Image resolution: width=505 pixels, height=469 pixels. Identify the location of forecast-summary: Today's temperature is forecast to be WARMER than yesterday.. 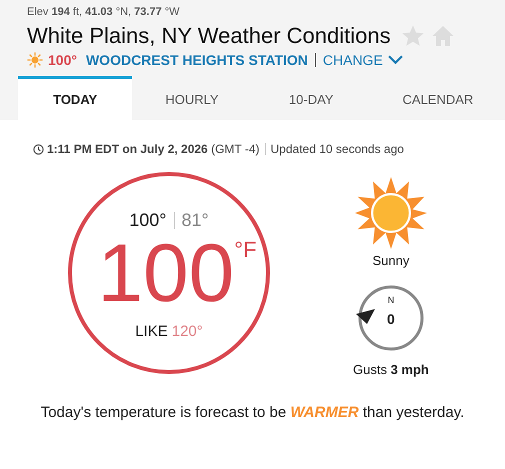
(253, 412).